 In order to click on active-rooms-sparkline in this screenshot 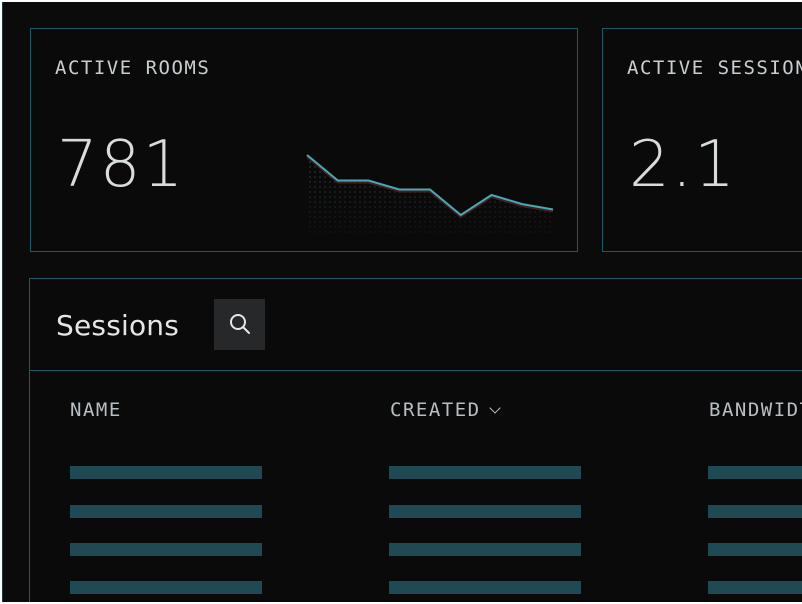, I will do `click(430, 193)`.